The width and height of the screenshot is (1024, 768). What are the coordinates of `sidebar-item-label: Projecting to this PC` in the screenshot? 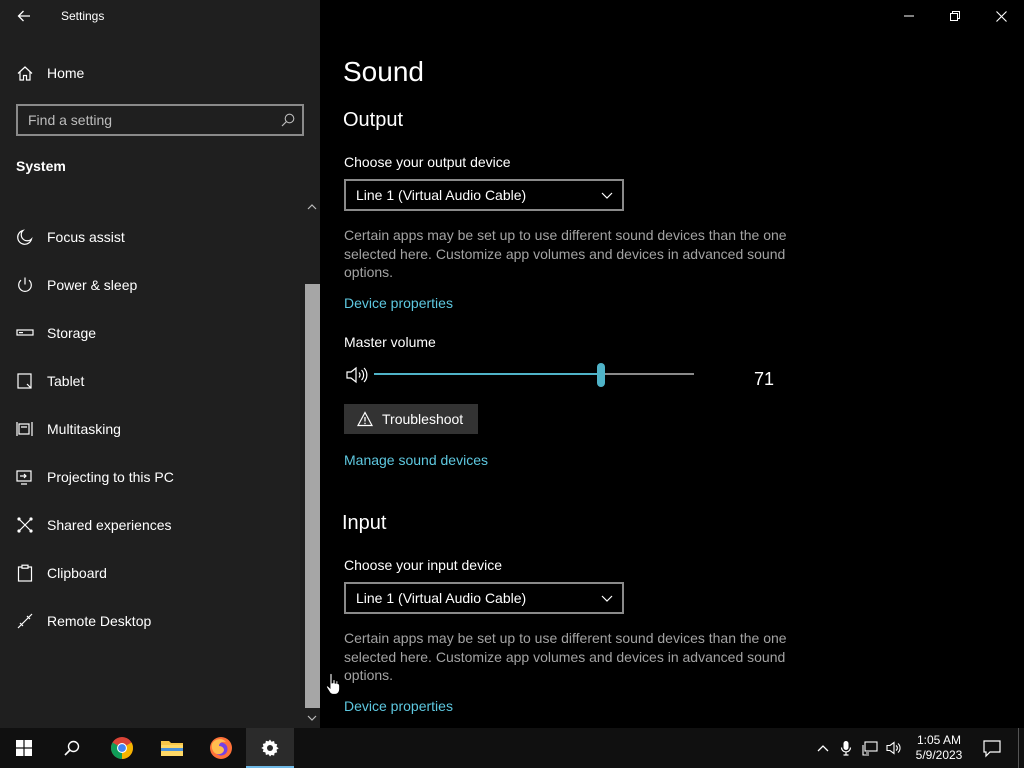 It's located at (110, 477).